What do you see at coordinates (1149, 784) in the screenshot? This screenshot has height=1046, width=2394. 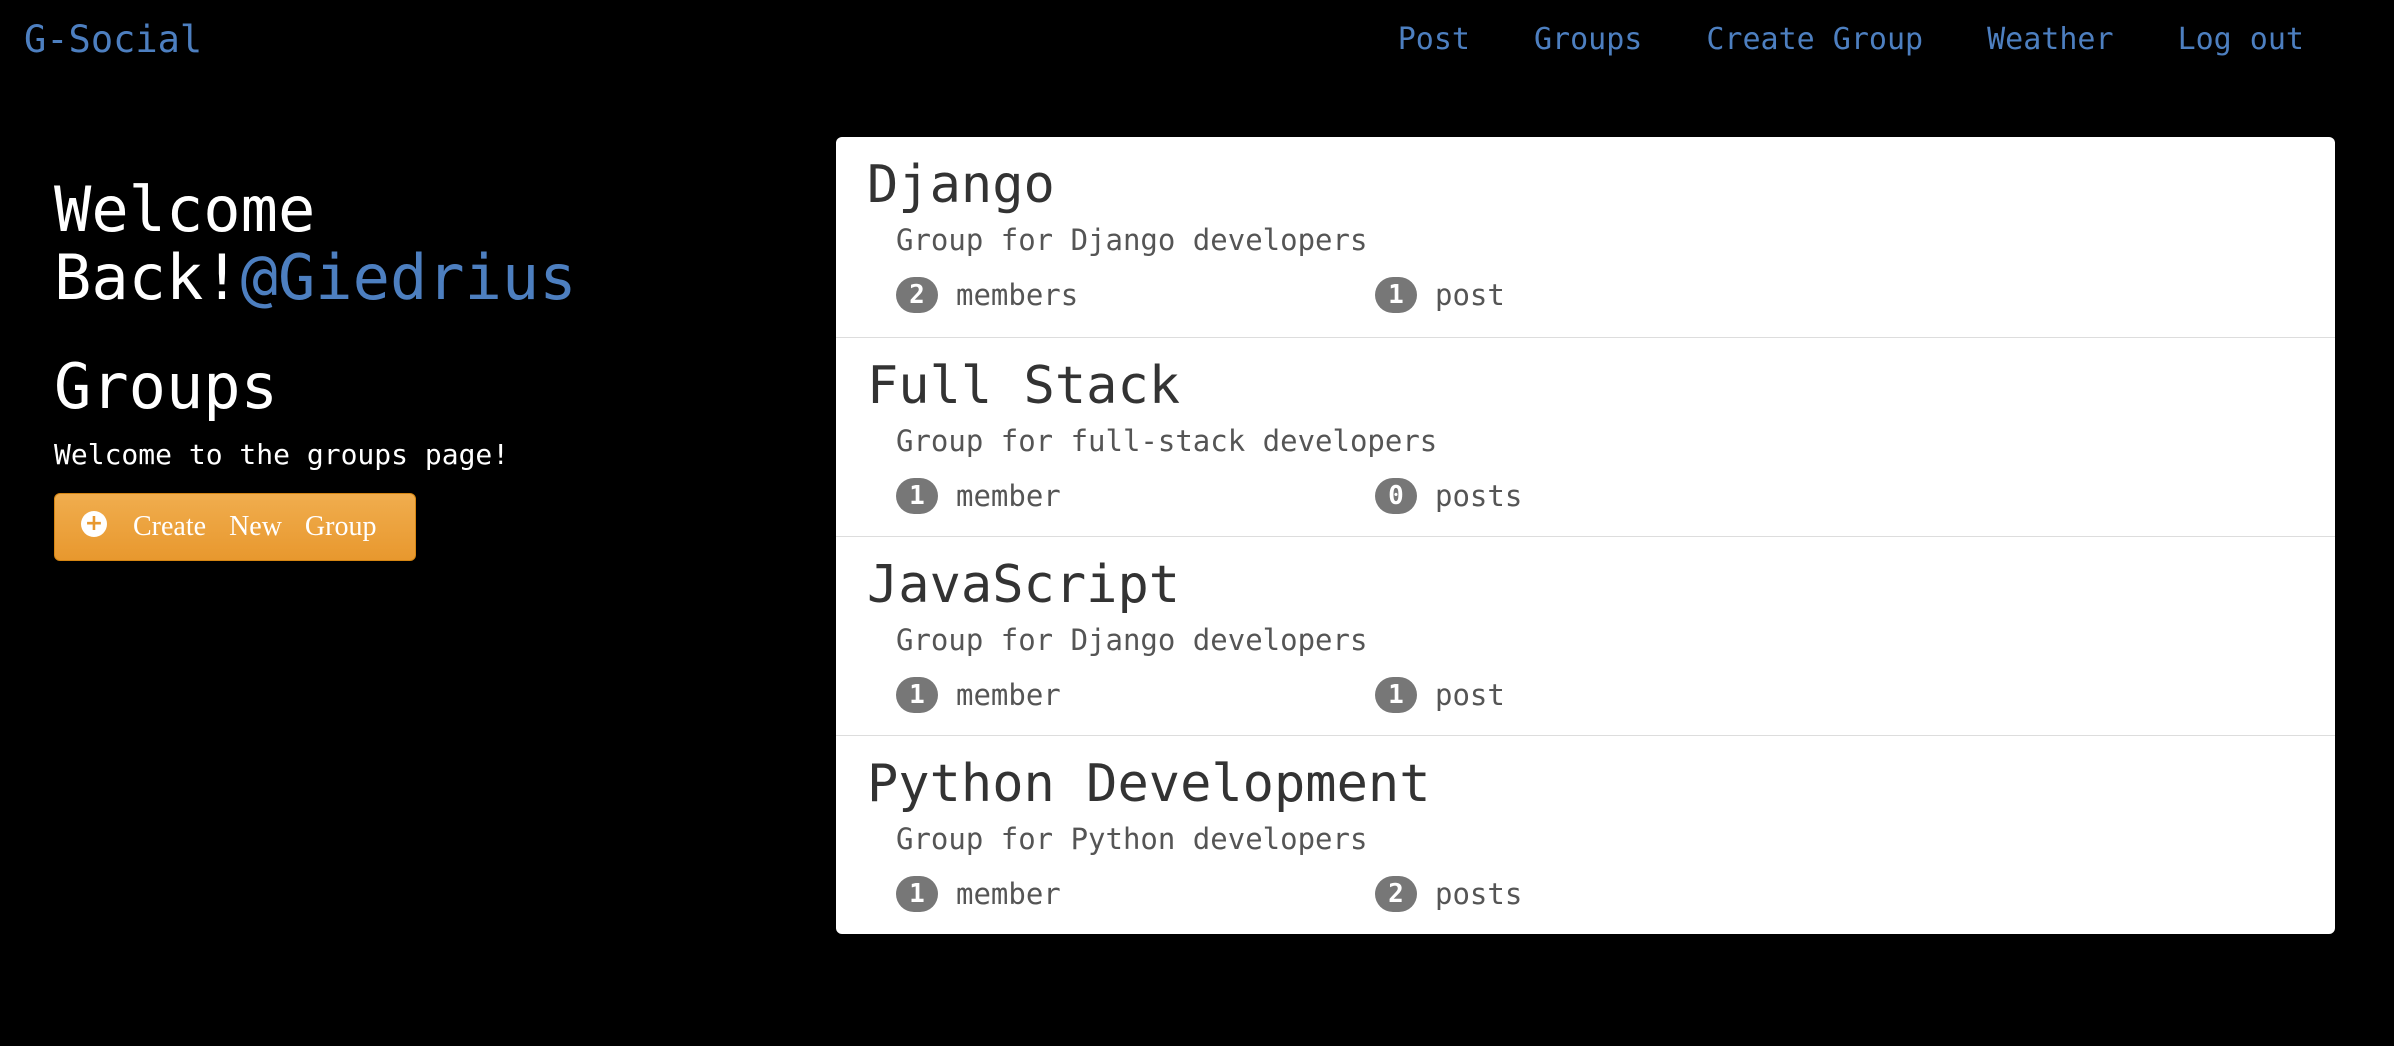 I see `group-name: Python Development` at bounding box center [1149, 784].